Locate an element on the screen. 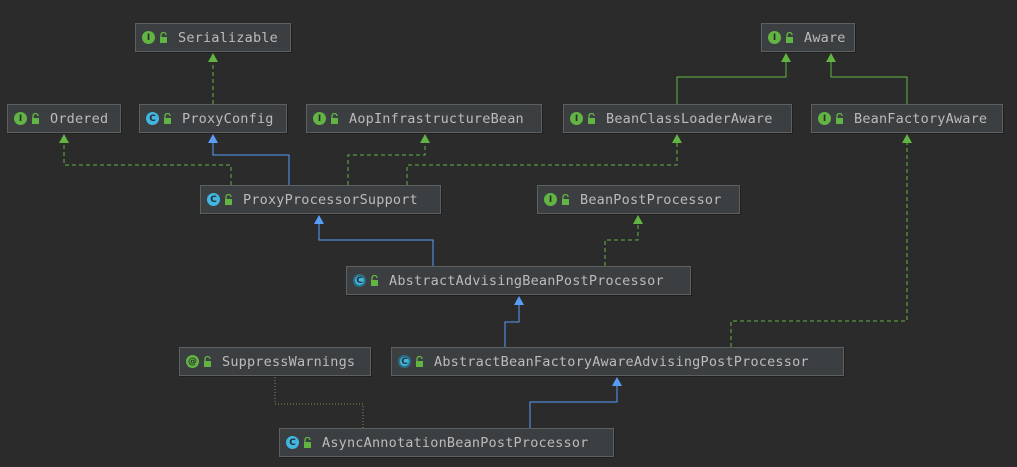  edge-asyncannotation-suppresswarnings is located at coordinates (319, 402).